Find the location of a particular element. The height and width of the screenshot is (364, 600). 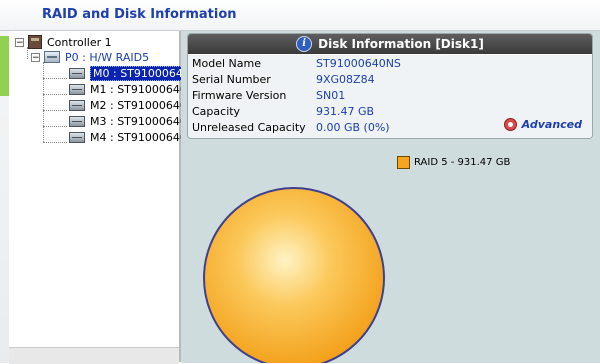

tree-item-label: P0 : H/W RAID5 is located at coordinates (107, 57).